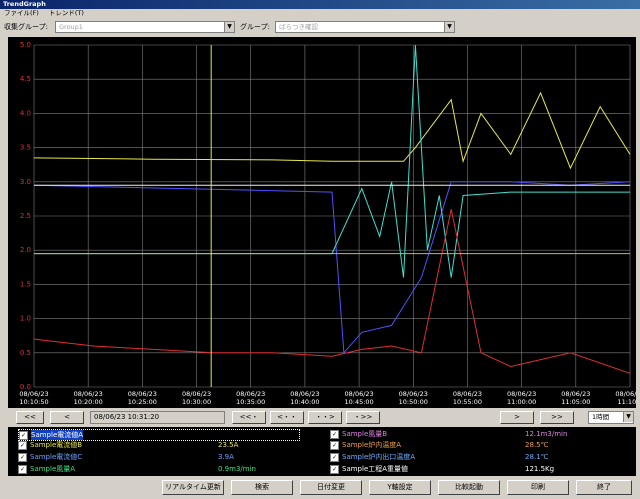  I want to click on y-tick-label: 3.0, so click(25, 182).